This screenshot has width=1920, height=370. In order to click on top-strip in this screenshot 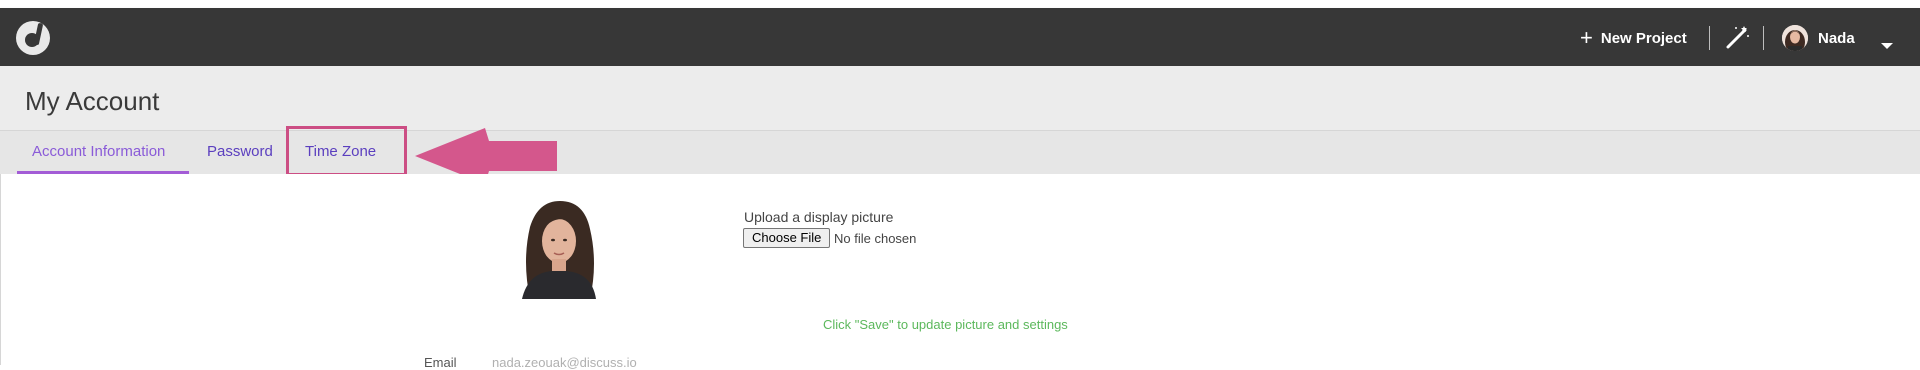, I will do `click(960, 4)`.